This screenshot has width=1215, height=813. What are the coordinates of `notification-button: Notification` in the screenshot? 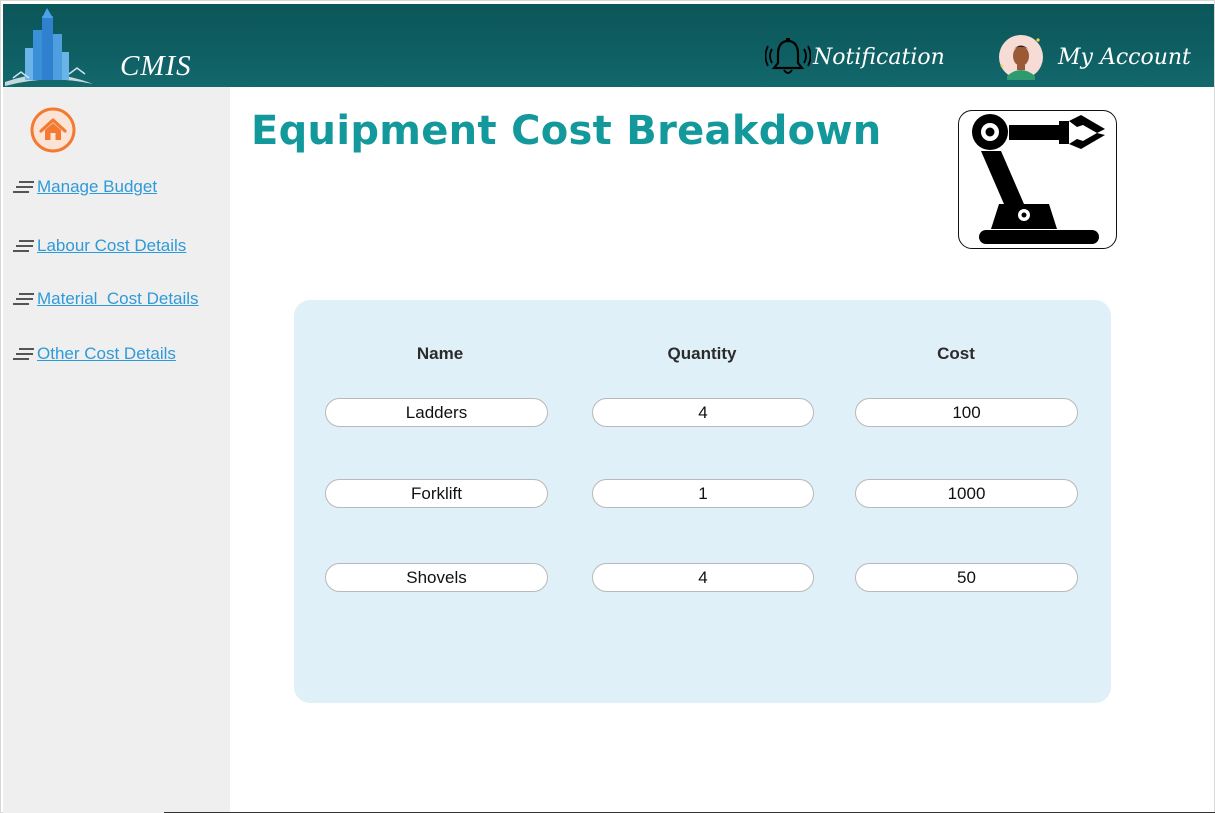 It's located at (855, 57).